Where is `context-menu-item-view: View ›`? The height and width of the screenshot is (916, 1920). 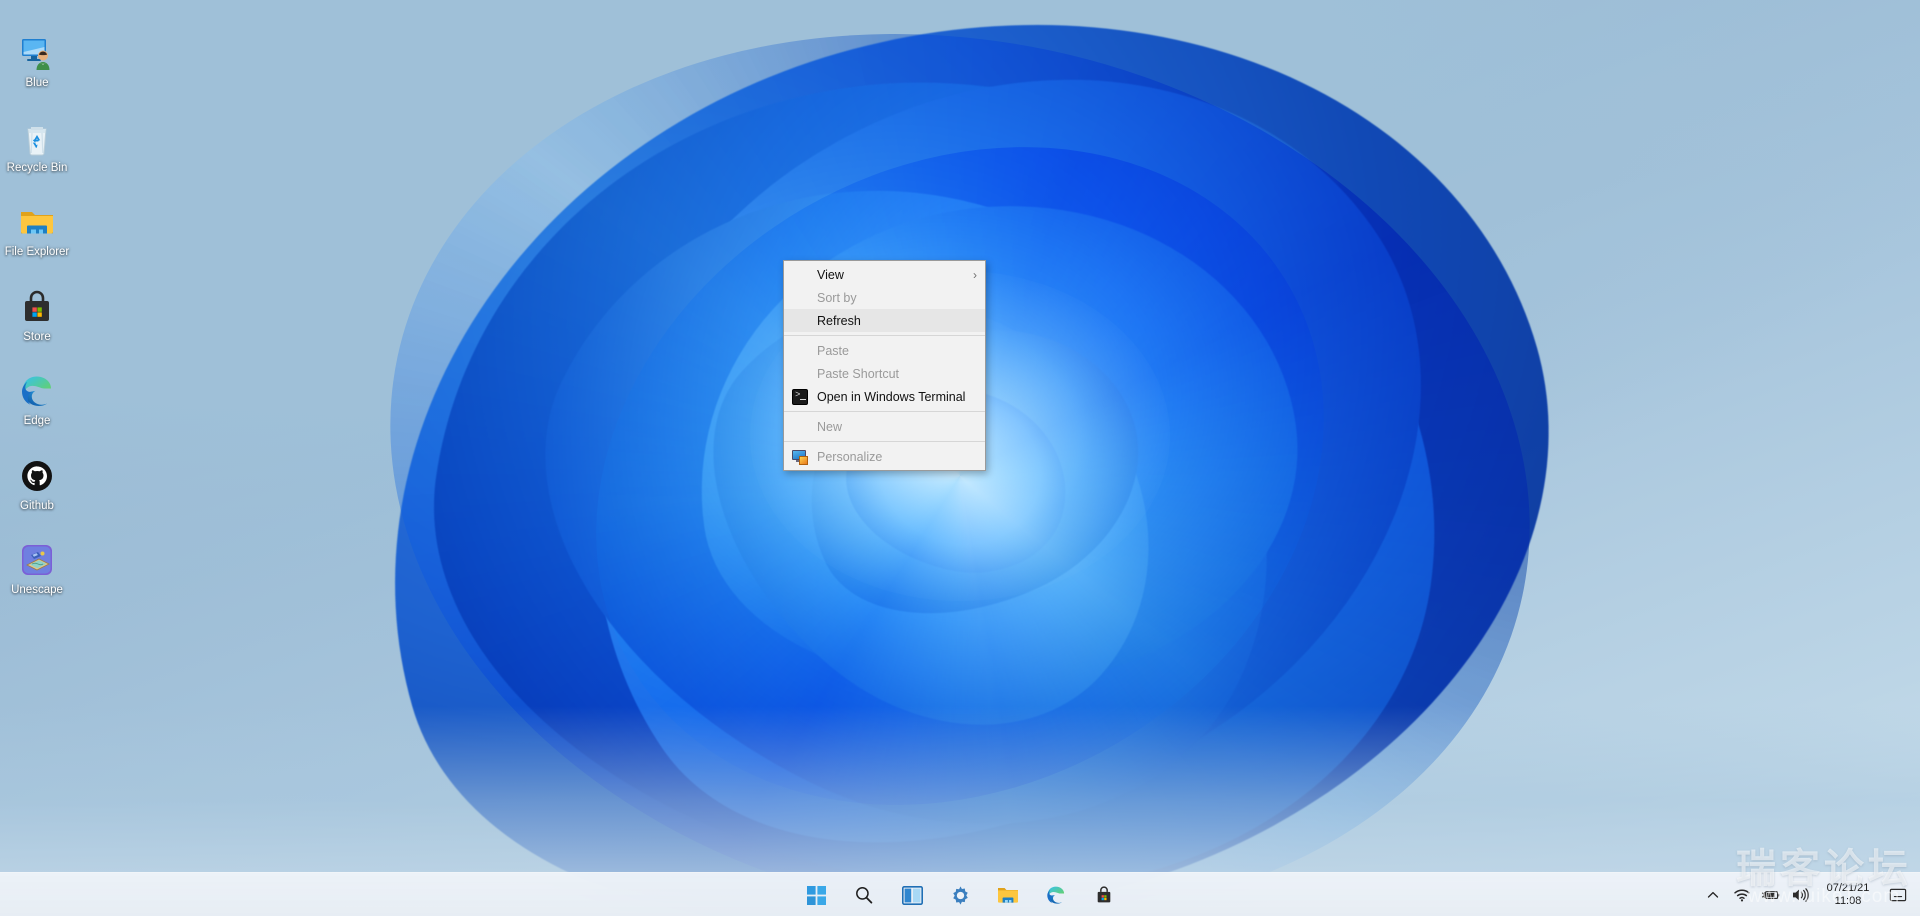 context-menu-item-view: View › is located at coordinates (884, 274).